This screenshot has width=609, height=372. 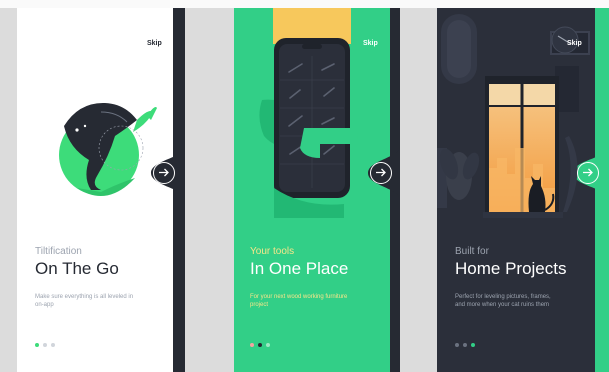 I want to click on subtitle: Built for, so click(x=472, y=251).